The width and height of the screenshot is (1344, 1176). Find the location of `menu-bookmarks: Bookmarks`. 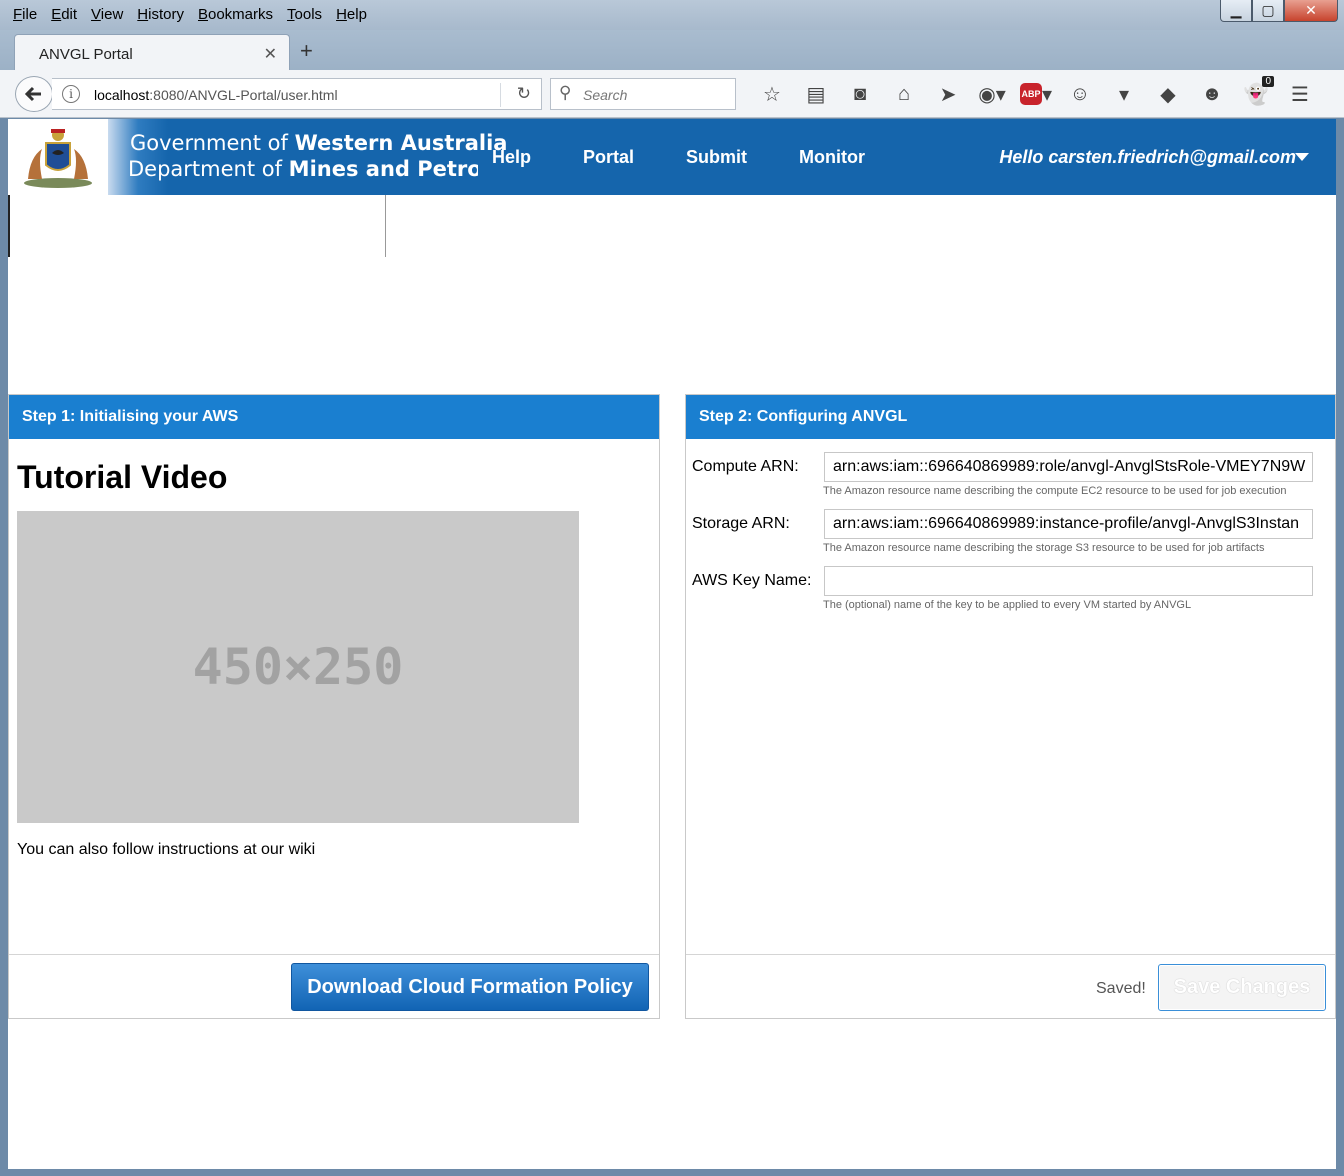

menu-bookmarks: Bookmarks is located at coordinates (235, 15).